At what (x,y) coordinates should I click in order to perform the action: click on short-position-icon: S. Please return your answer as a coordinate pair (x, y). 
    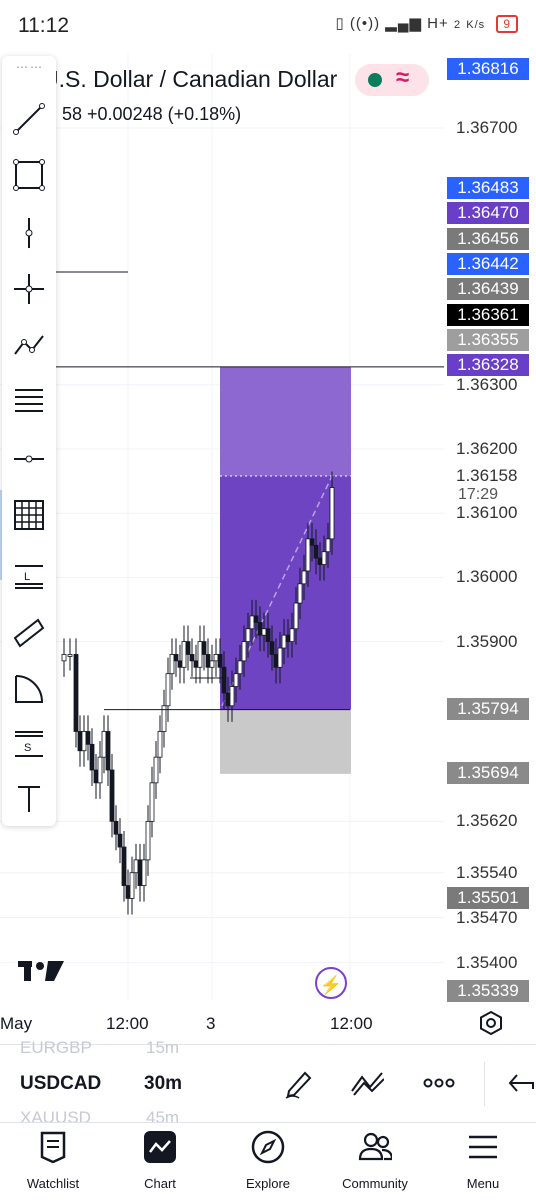
    Looking at the image, I should click on (29, 745).